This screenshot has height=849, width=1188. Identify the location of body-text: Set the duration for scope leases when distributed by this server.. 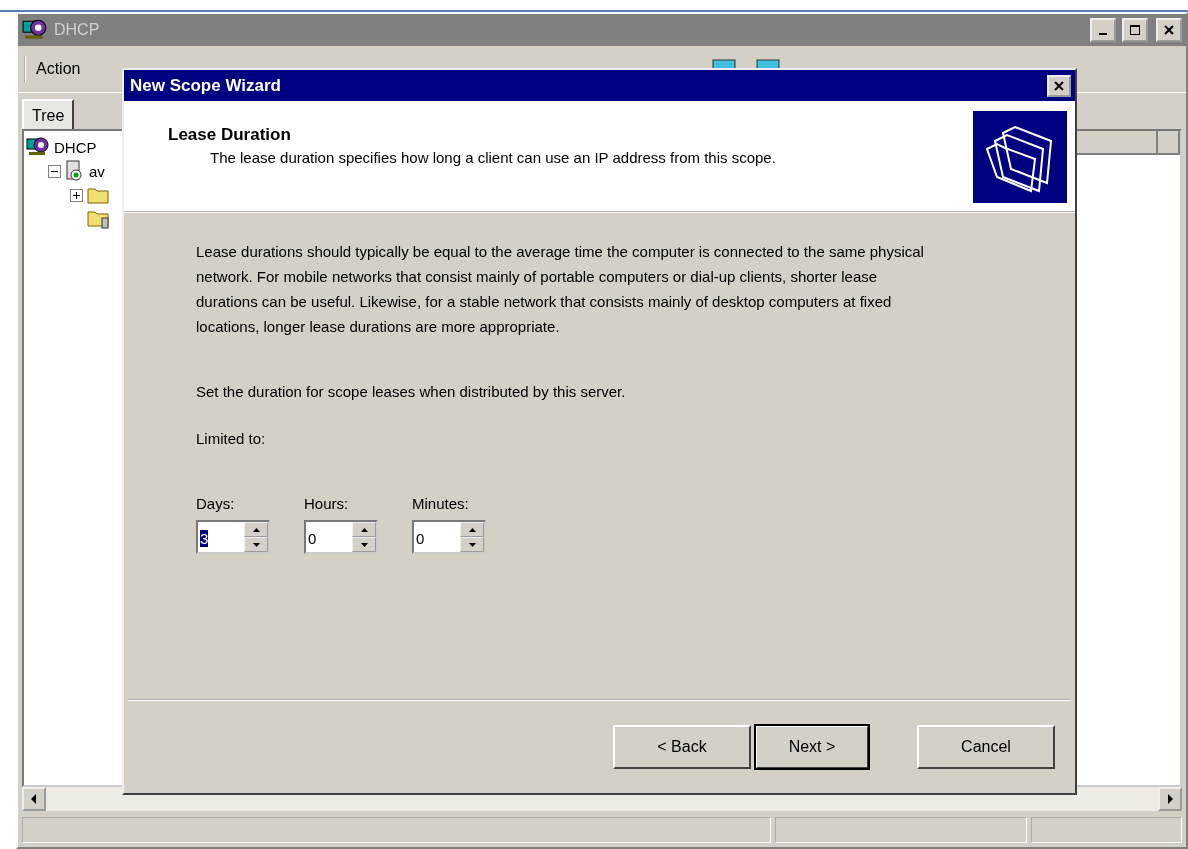
(411, 392).